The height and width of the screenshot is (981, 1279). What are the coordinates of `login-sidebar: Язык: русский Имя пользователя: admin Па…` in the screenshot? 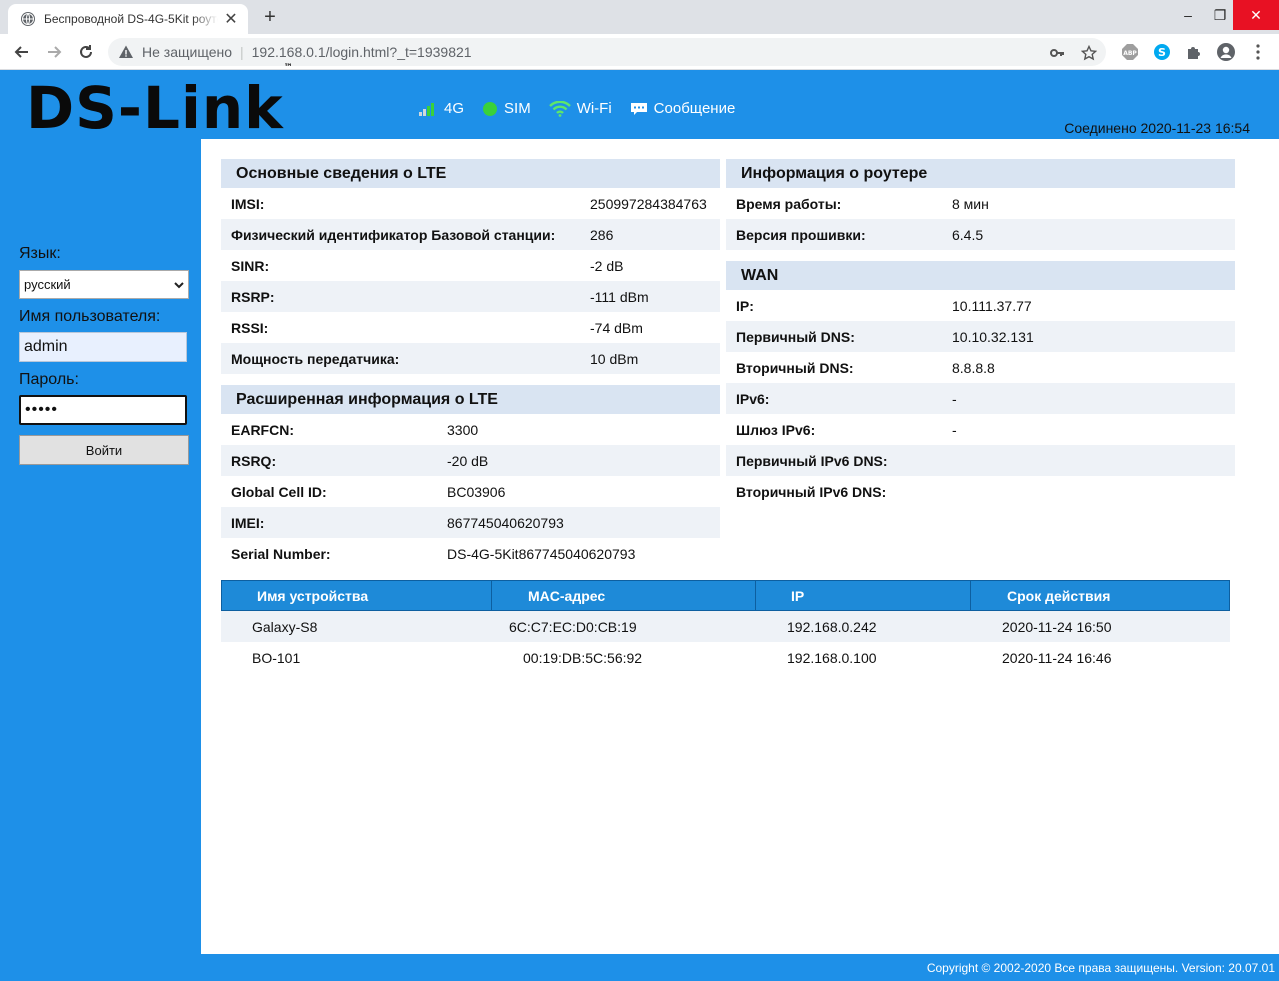 It's located at (100, 546).